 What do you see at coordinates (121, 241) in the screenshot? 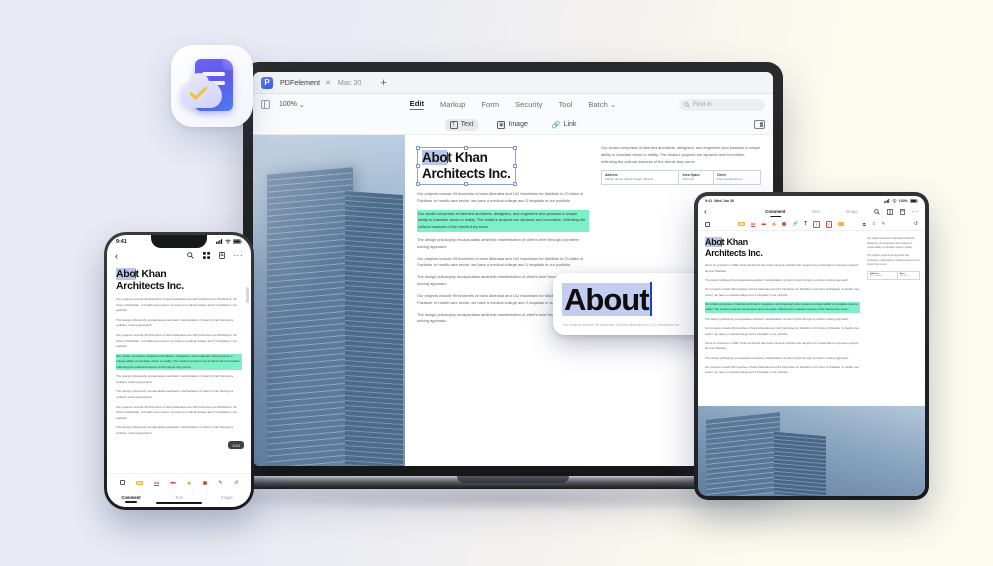
I see `status-time: 9:41` at bounding box center [121, 241].